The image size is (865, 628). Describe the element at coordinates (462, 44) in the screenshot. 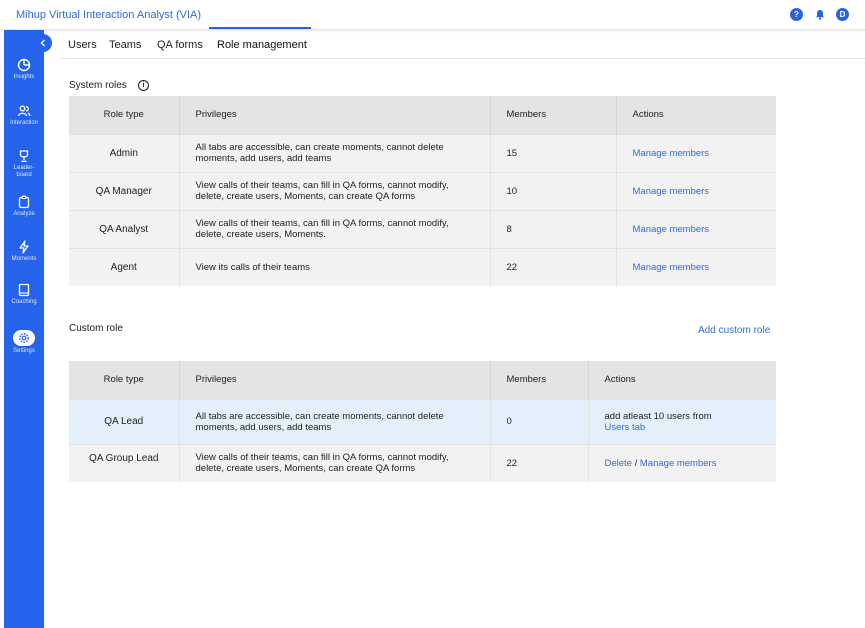

I see `tab-bar: Users Teams QA forms Role management` at that location.